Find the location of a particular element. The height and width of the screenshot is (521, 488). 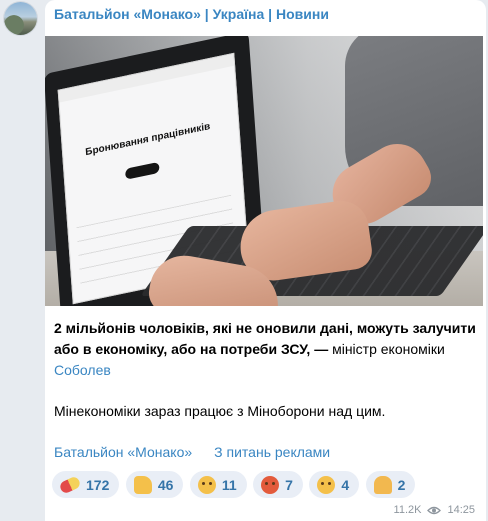

reaction-count: 46 is located at coordinates (165, 484).